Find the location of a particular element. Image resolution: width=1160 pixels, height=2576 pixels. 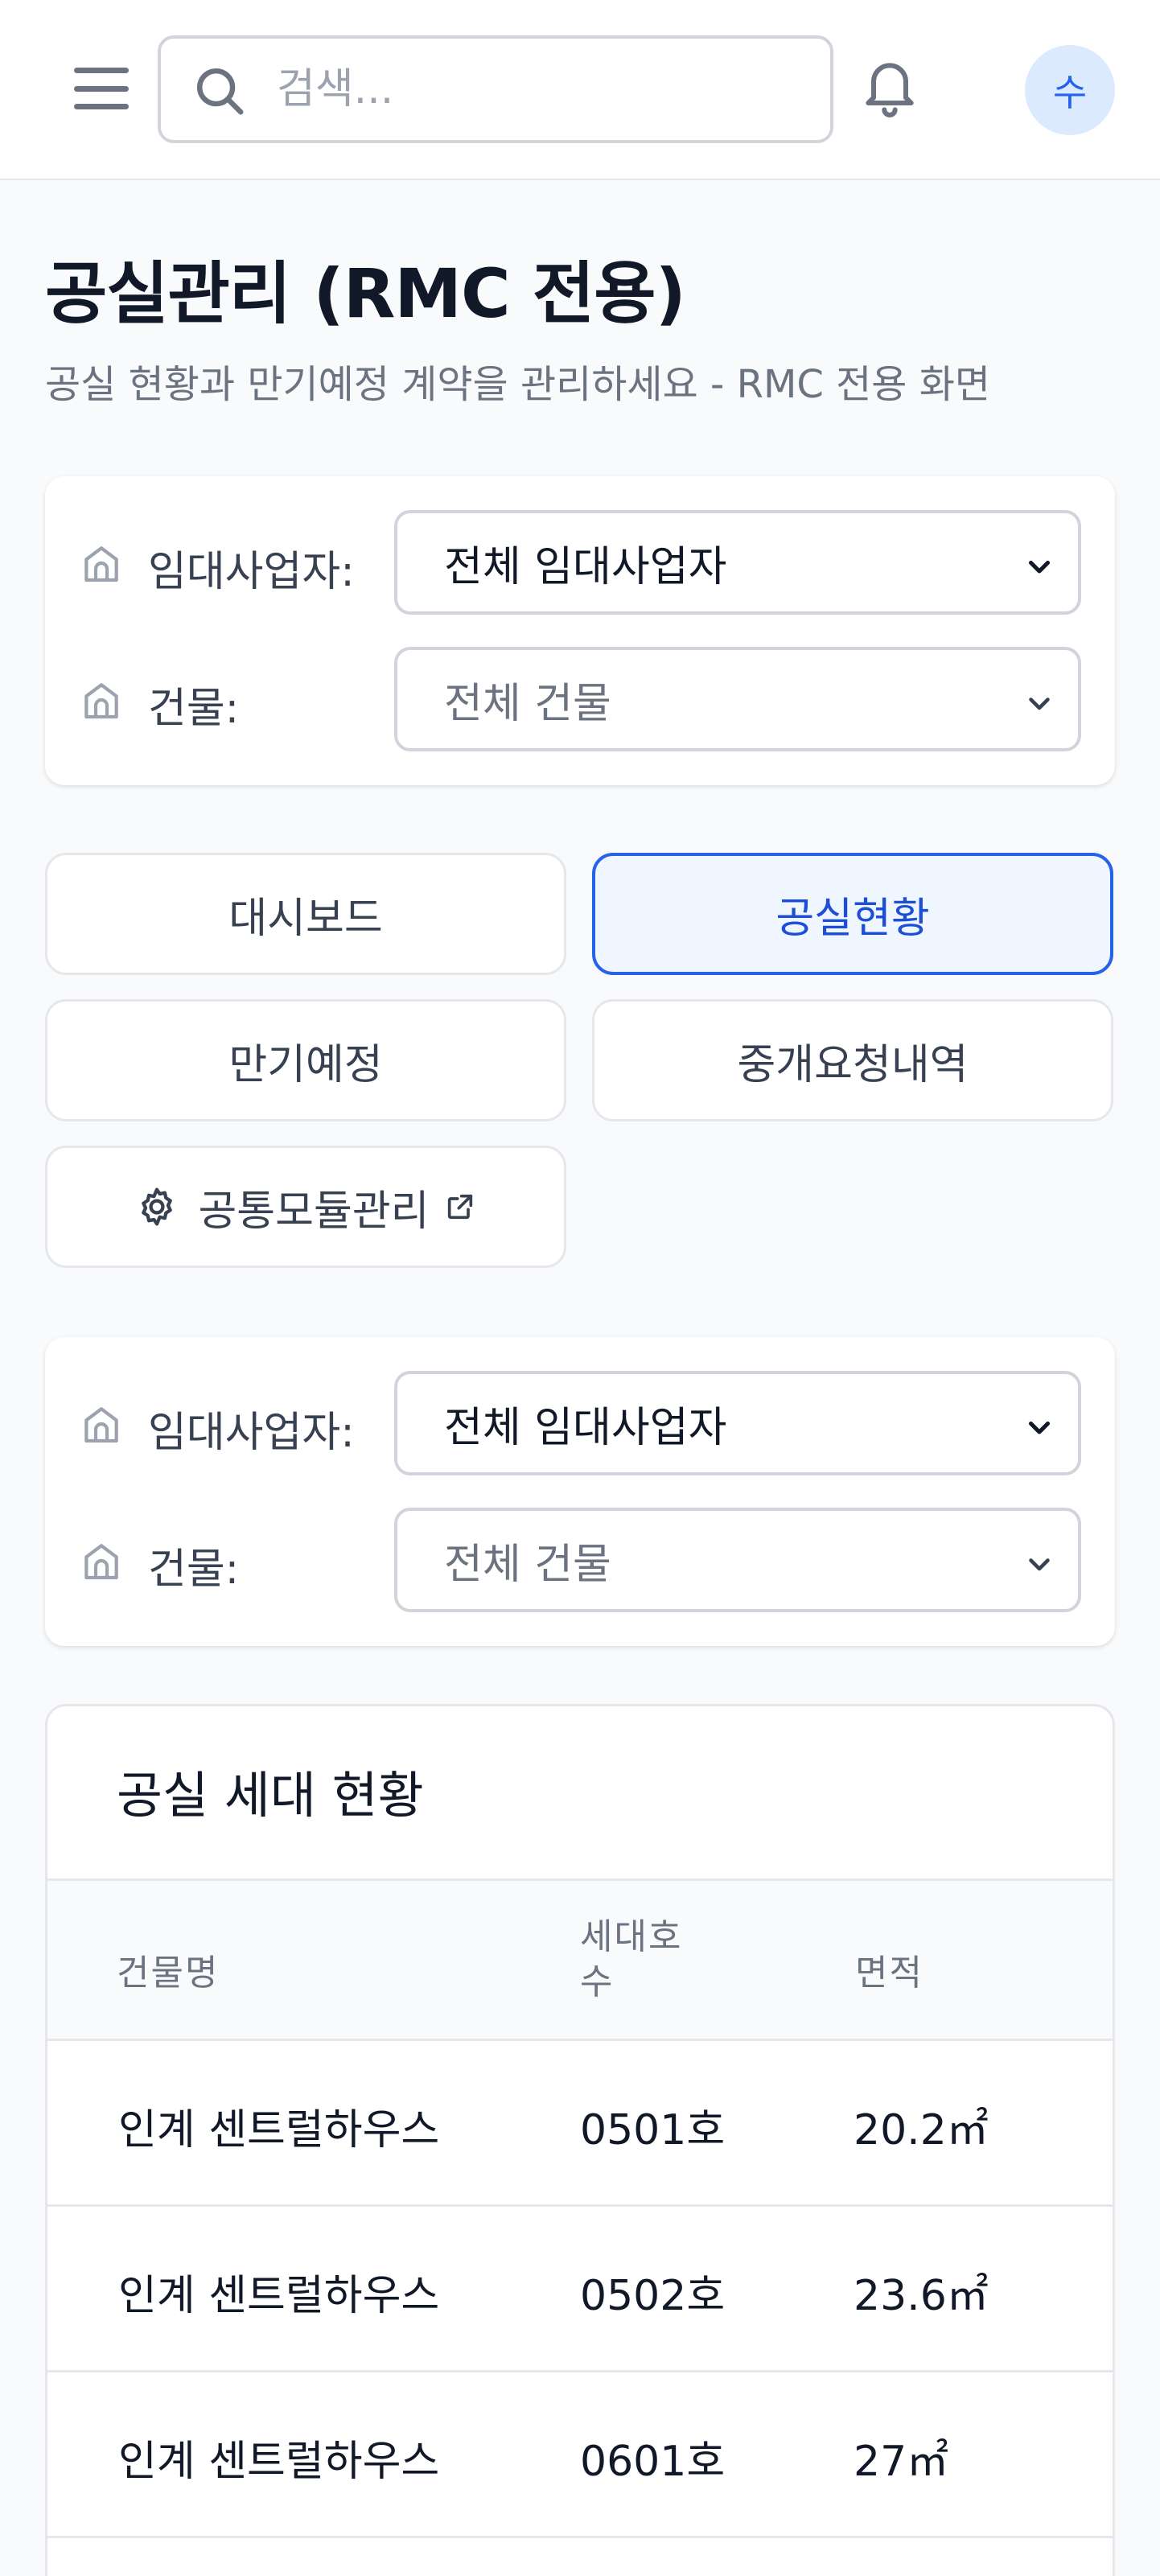

tab-expiring: 만기예정 is located at coordinates (305, 1060).